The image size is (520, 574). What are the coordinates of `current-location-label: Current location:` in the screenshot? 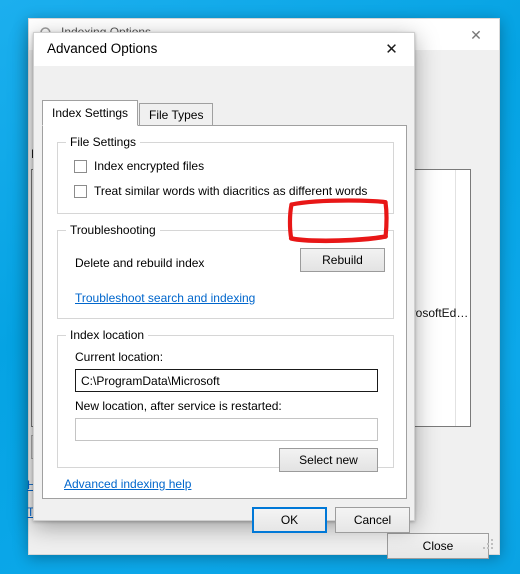 It's located at (119, 357).